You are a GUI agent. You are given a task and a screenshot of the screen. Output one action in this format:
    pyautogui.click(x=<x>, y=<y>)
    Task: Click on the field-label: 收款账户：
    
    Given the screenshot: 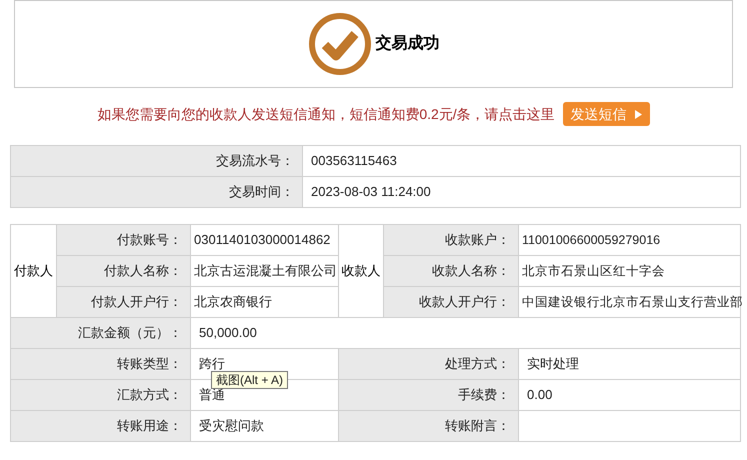 What is the action you would take?
    pyautogui.click(x=477, y=240)
    